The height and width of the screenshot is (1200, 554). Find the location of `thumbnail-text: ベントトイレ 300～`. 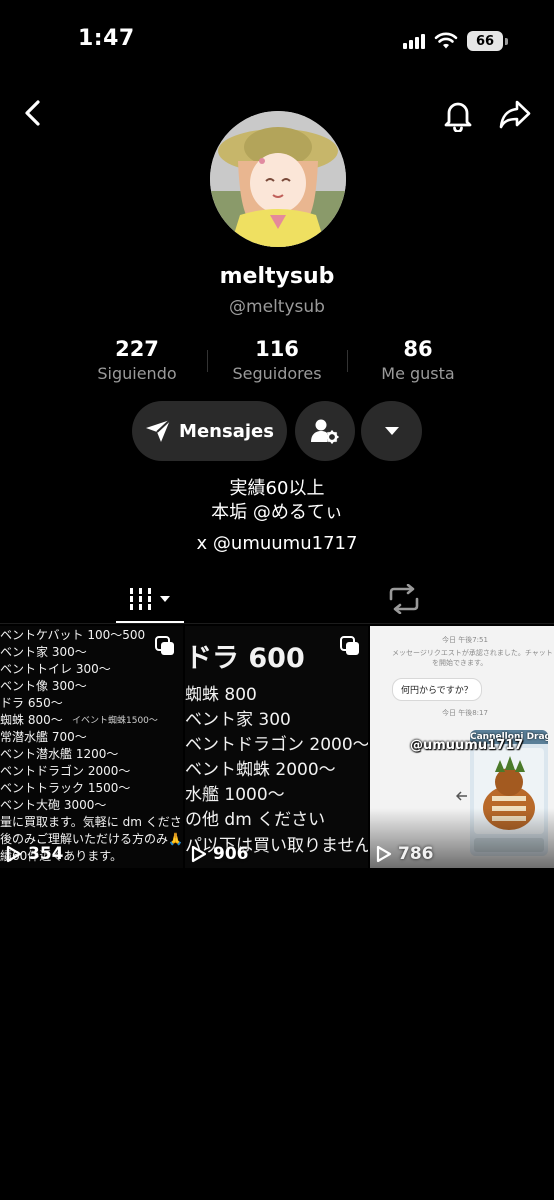

thumbnail-text: ベントトイレ 300～ is located at coordinates (55, 669).